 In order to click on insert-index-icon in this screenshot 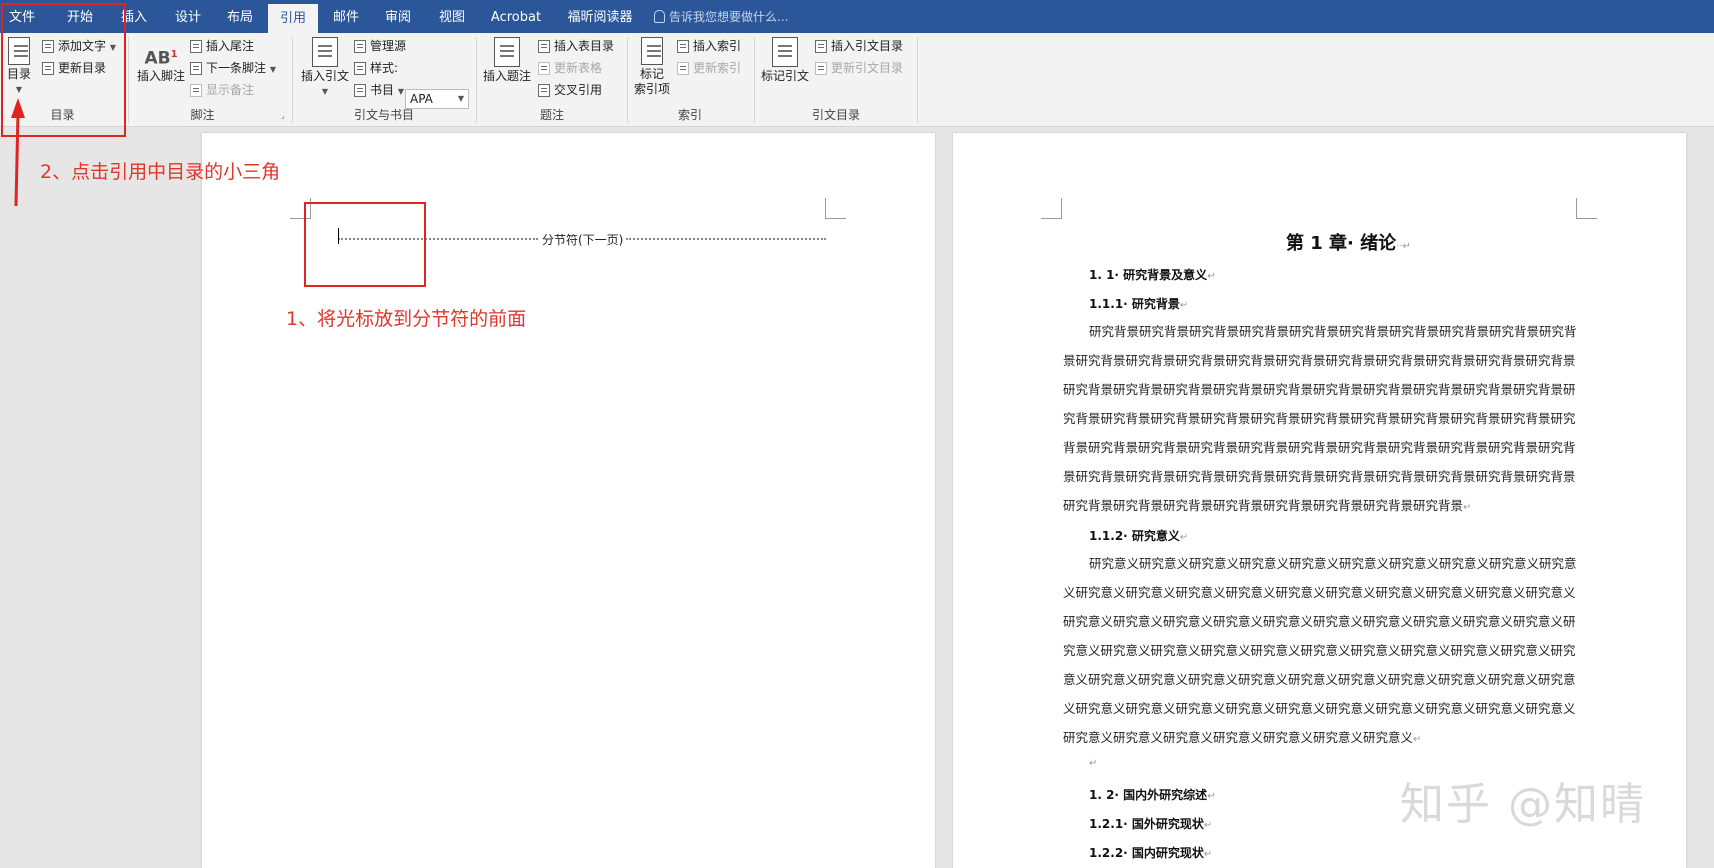, I will do `click(683, 46)`.